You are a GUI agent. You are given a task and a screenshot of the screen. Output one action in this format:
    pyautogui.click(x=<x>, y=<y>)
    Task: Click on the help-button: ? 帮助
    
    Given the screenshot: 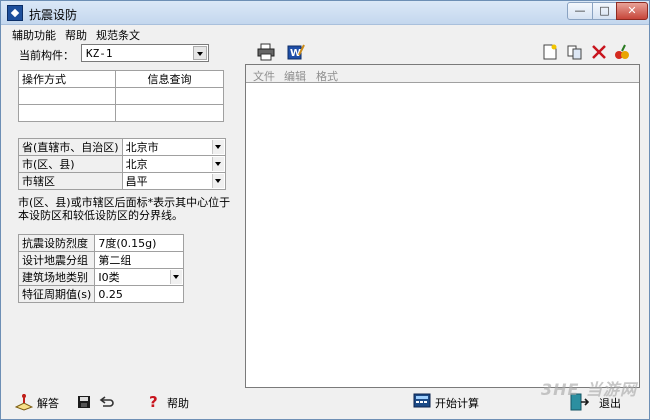 What is the action you would take?
    pyautogui.click(x=172, y=402)
    